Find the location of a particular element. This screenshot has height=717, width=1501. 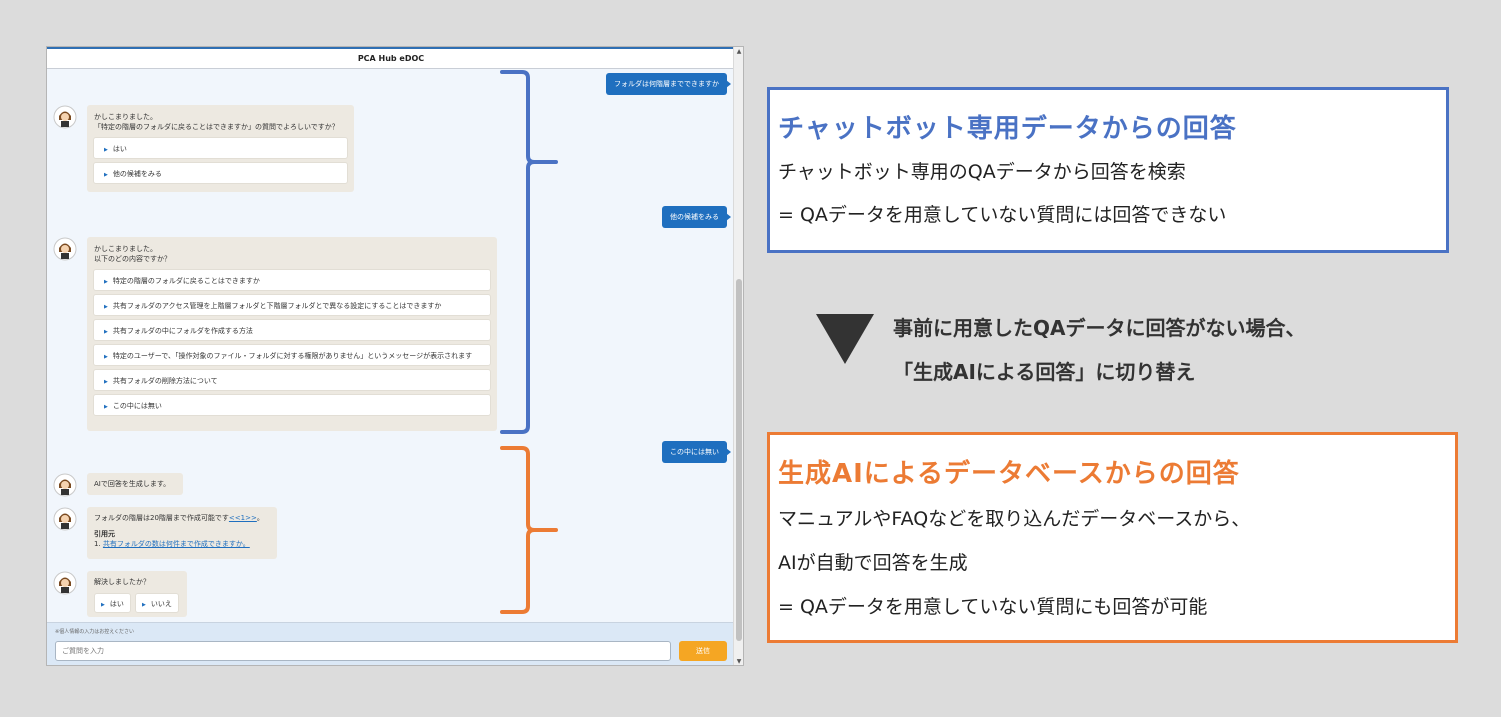

scroll-down-arrow-icon: ▼ is located at coordinates (738, 661).